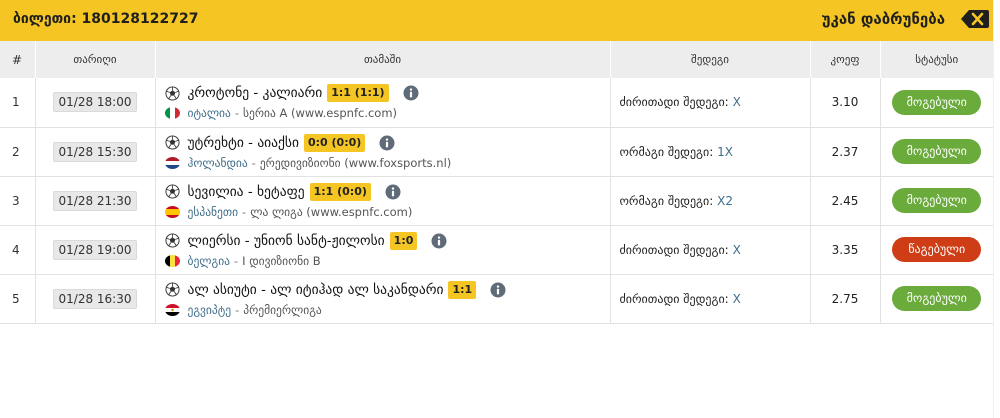 The width and height of the screenshot is (1000, 418). I want to click on date-badge: 01/28 21:30, so click(95, 200).